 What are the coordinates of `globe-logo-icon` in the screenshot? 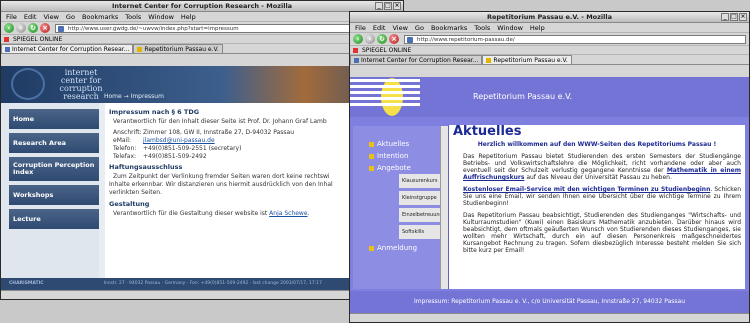 It's located at (28, 84).